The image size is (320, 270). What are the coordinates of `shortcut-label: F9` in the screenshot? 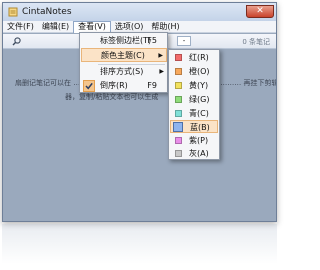 It's located at (152, 85).